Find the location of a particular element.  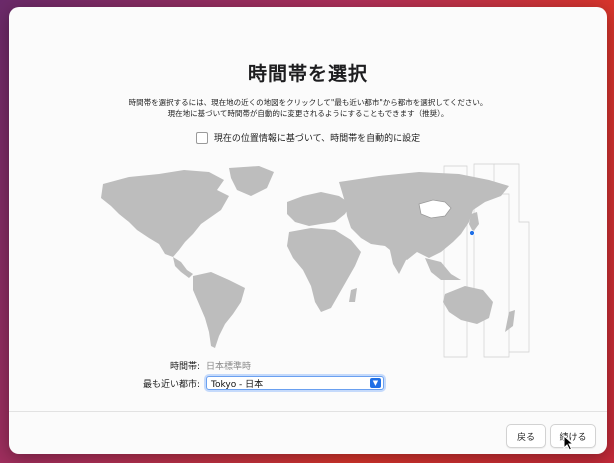

back-button: 戻る is located at coordinates (526, 436).